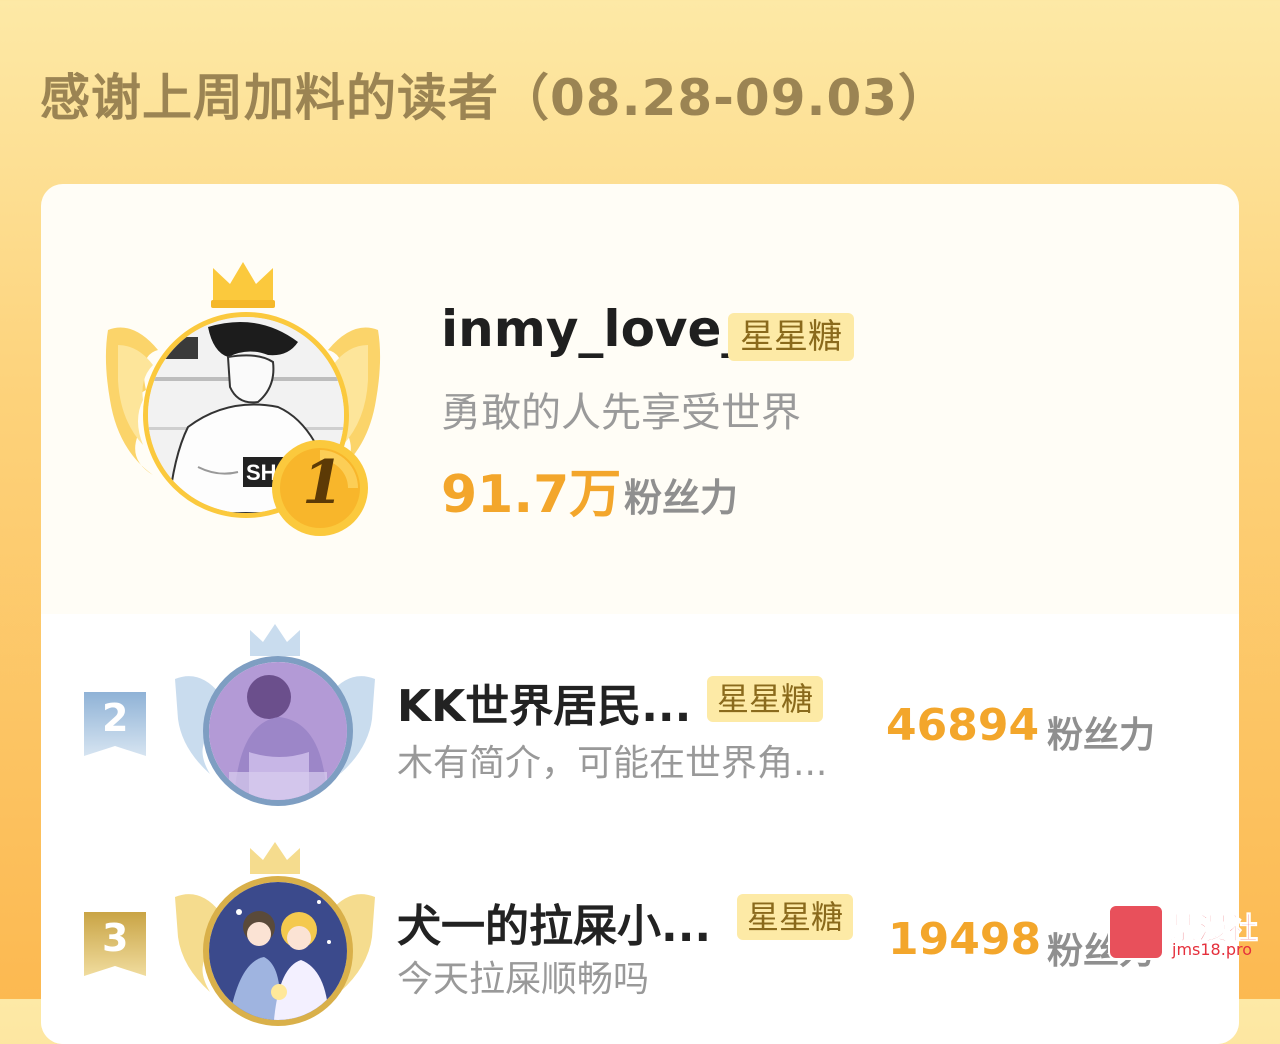  I want to click on top-reader-fans-label: 粉丝力, so click(681, 498).